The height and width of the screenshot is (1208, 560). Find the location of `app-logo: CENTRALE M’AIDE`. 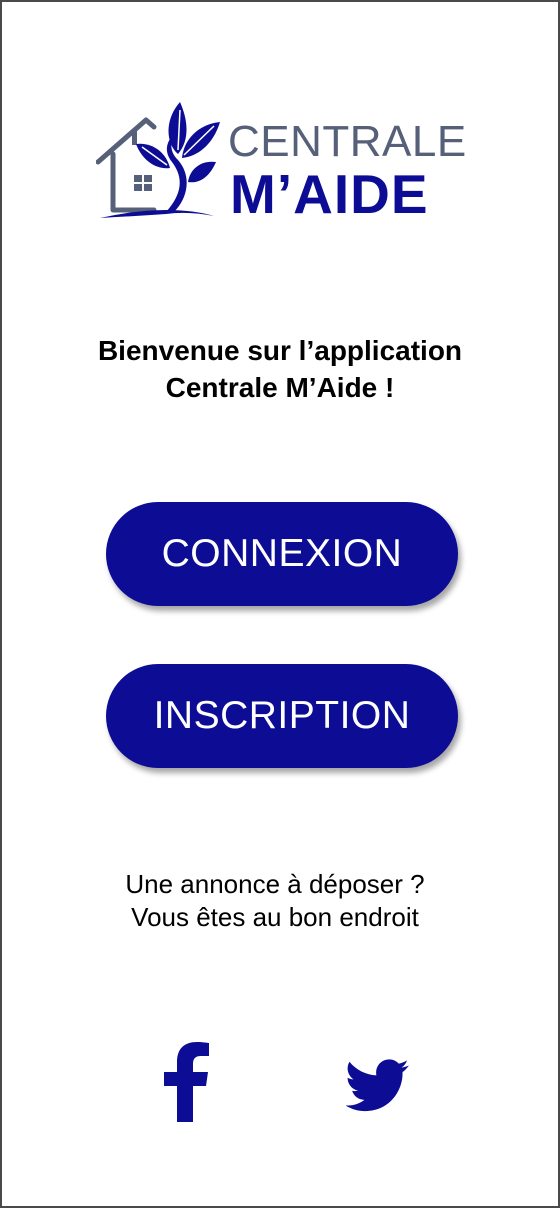

app-logo: CENTRALE M’AIDE is located at coordinates (283, 161).